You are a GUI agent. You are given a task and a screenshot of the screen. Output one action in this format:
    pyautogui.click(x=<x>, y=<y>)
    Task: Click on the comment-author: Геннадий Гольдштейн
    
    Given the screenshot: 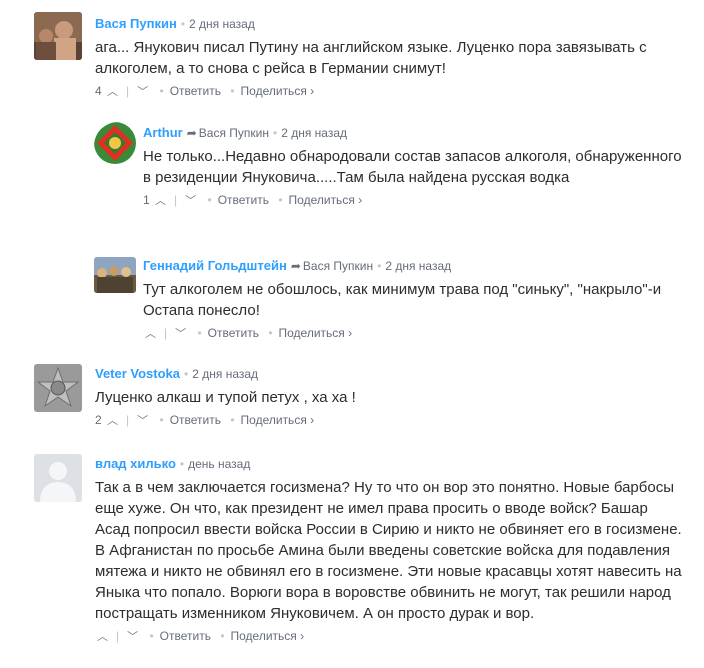 What is the action you would take?
    pyautogui.click(x=215, y=265)
    